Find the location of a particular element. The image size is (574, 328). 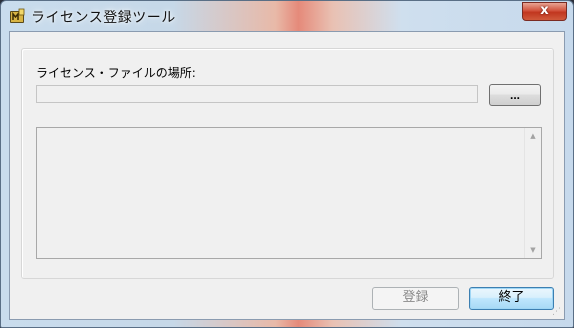

register-button: 登録 is located at coordinates (415, 298).